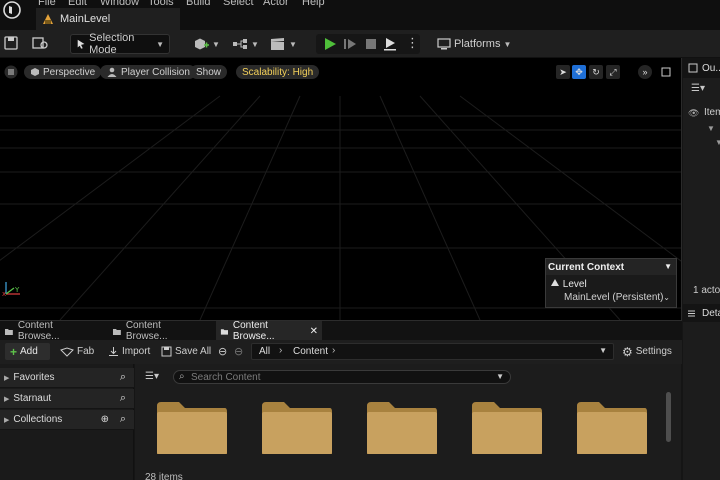  What do you see at coordinates (613, 72) in the screenshot?
I see `scale-icon: ⤢` at bounding box center [613, 72].